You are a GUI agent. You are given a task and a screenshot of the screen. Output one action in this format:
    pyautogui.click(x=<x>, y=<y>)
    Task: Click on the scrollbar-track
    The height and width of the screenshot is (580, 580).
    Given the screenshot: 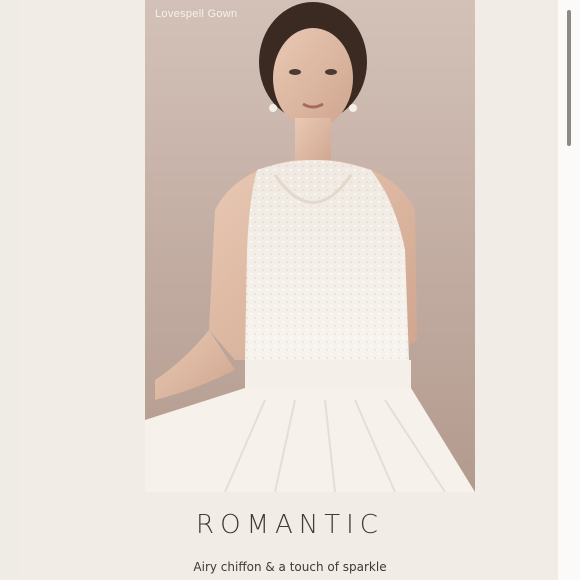 What is the action you would take?
    pyautogui.click(x=569, y=290)
    